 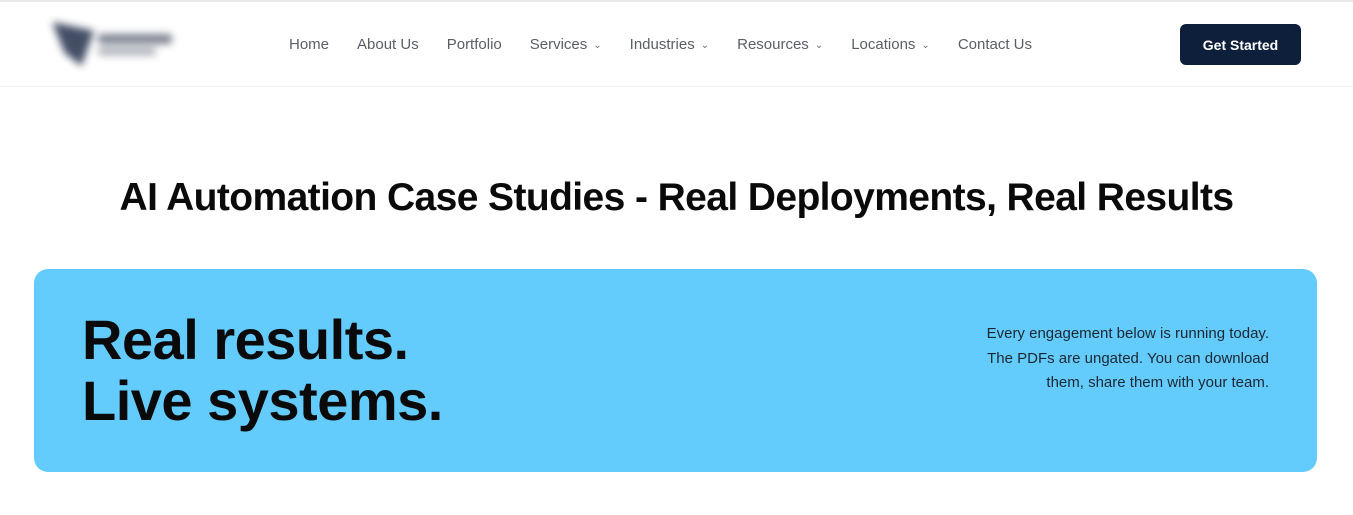 I want to click on logo-wordmark, so click(x=135, y=39).